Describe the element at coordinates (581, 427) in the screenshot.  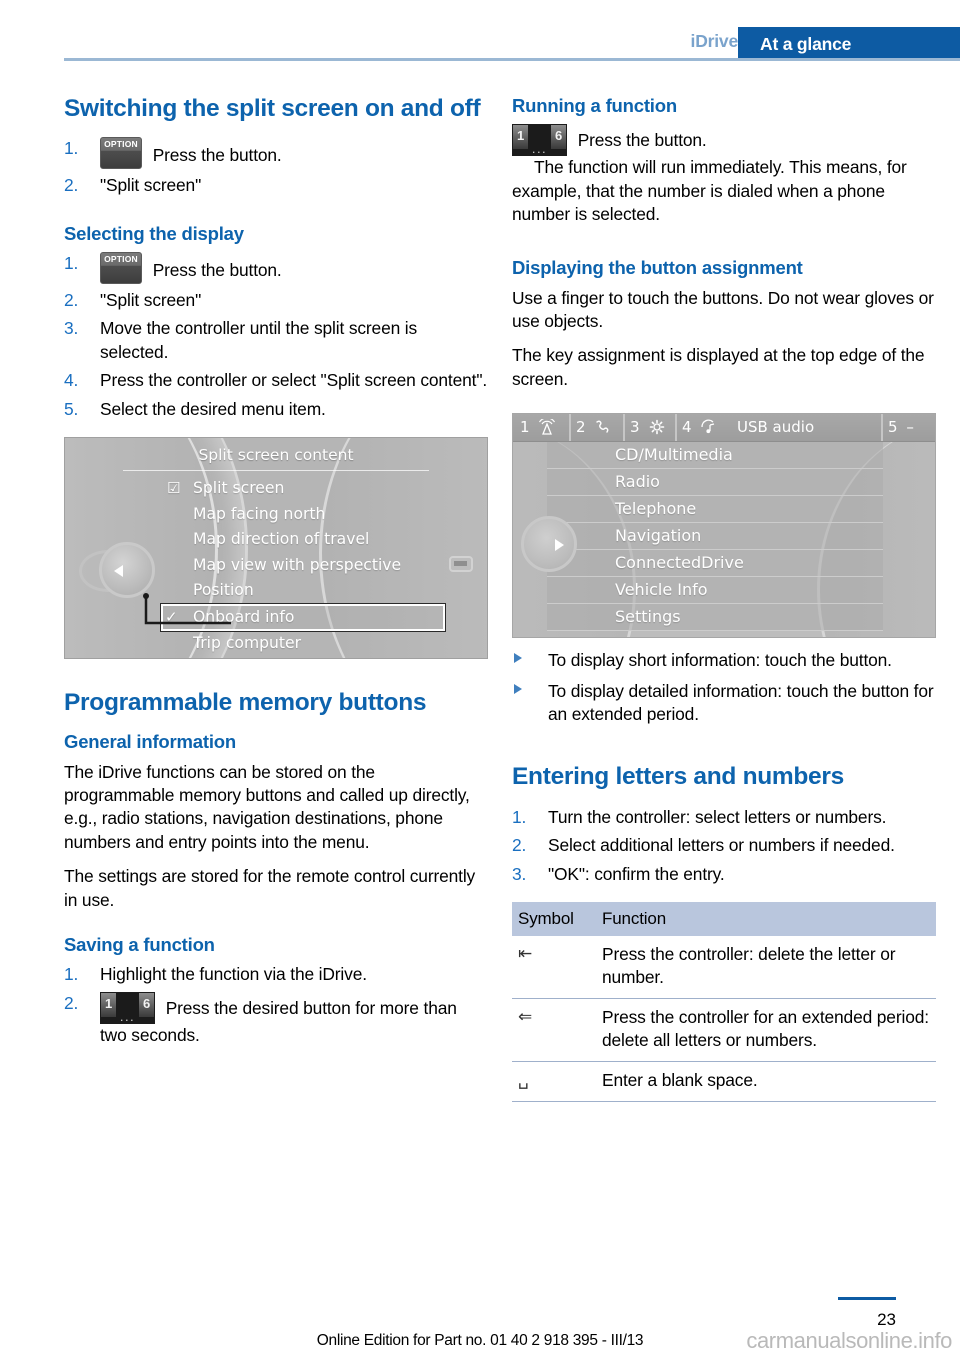
I see `button-number: 2` at that location.